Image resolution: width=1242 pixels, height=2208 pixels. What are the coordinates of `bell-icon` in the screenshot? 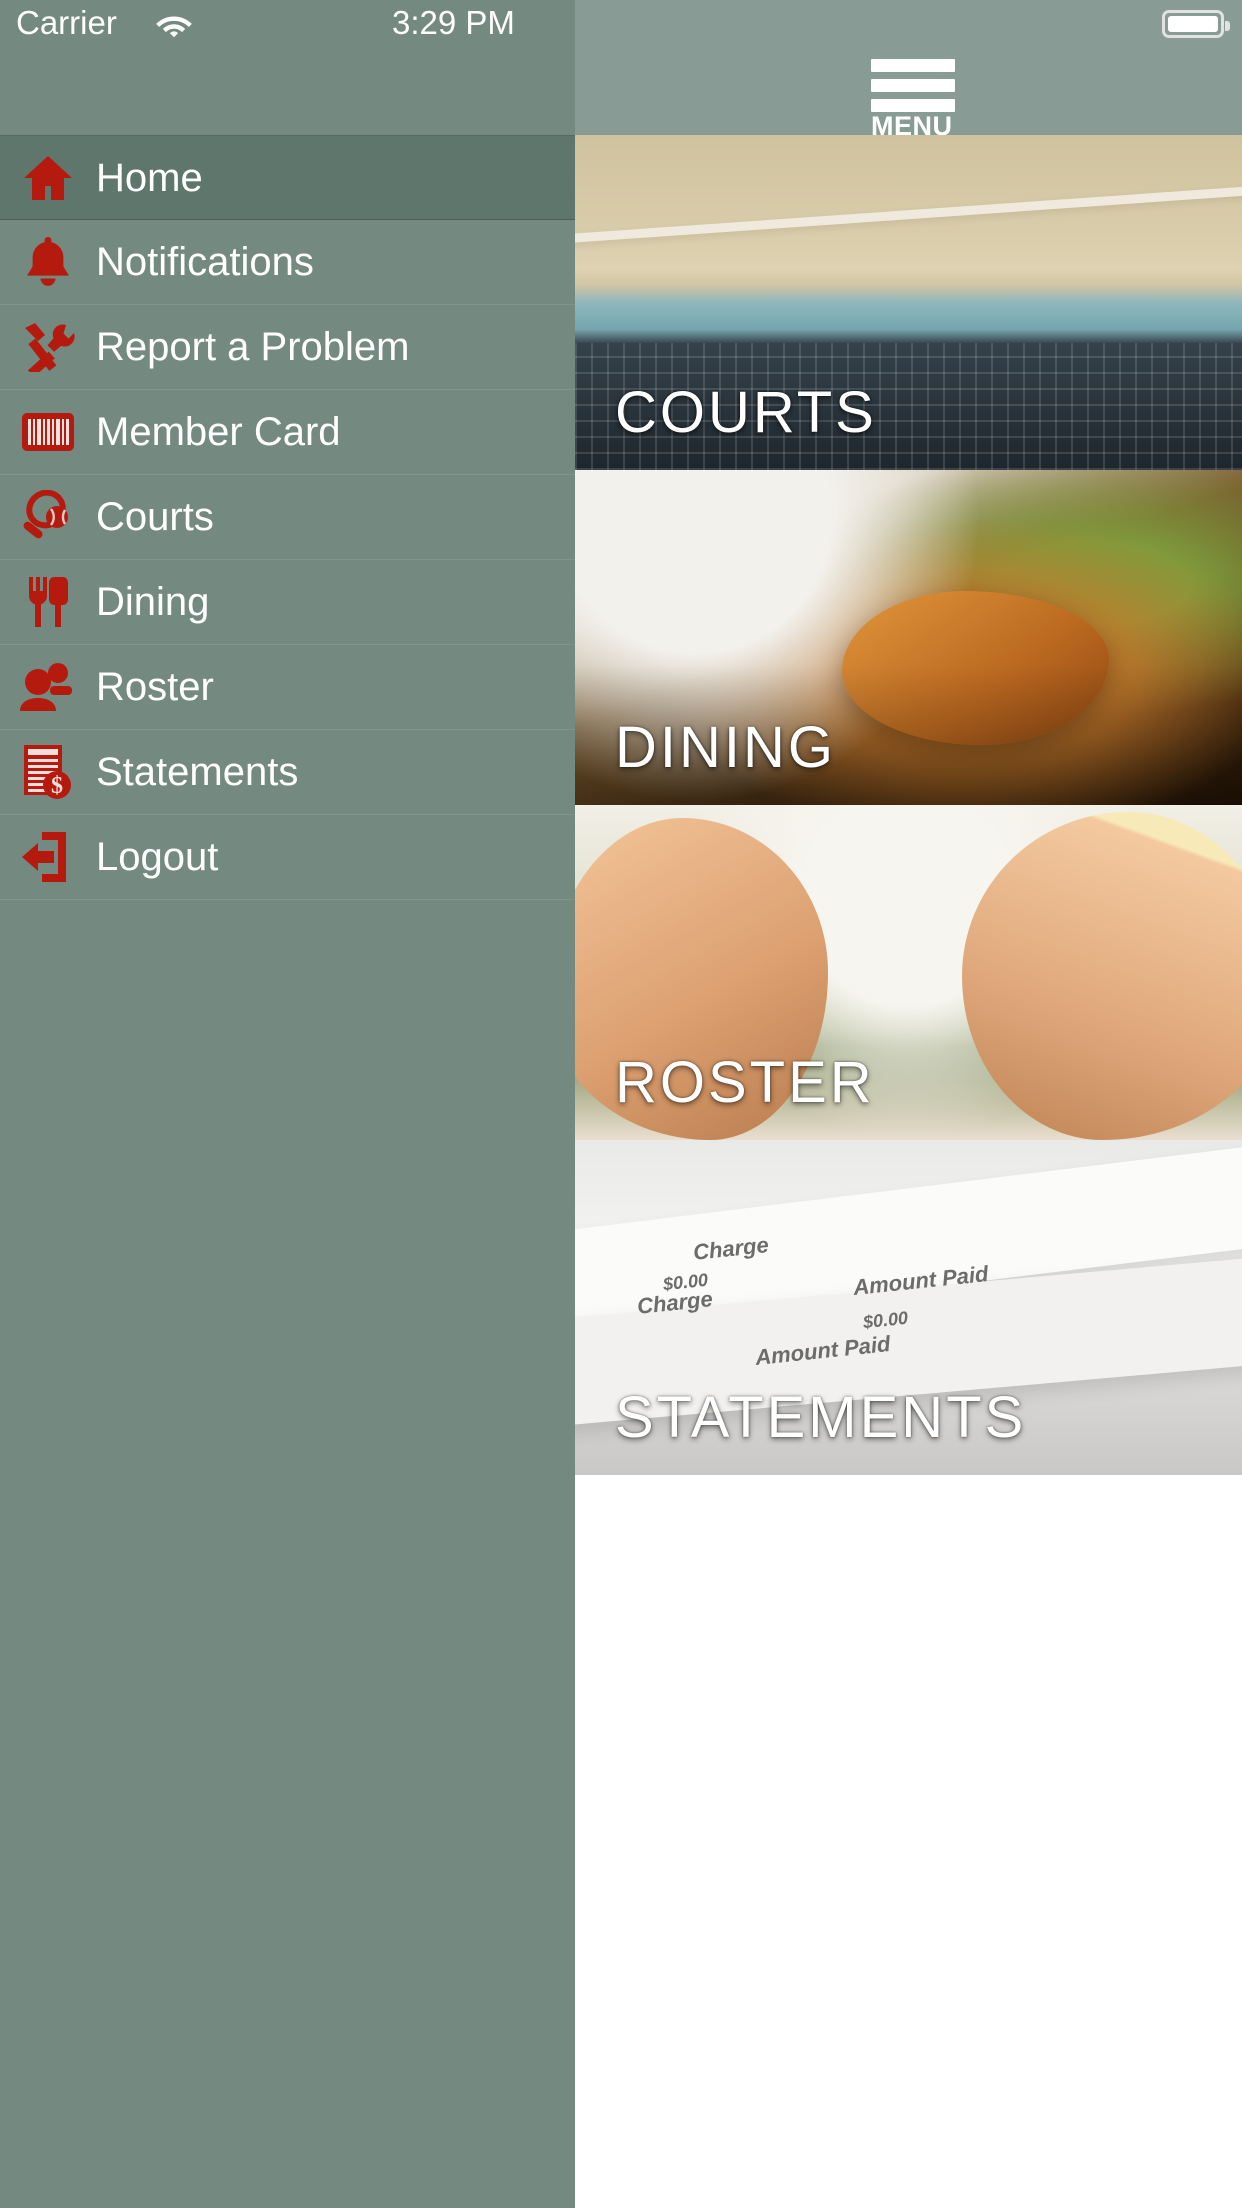 It's located at (48, 262).